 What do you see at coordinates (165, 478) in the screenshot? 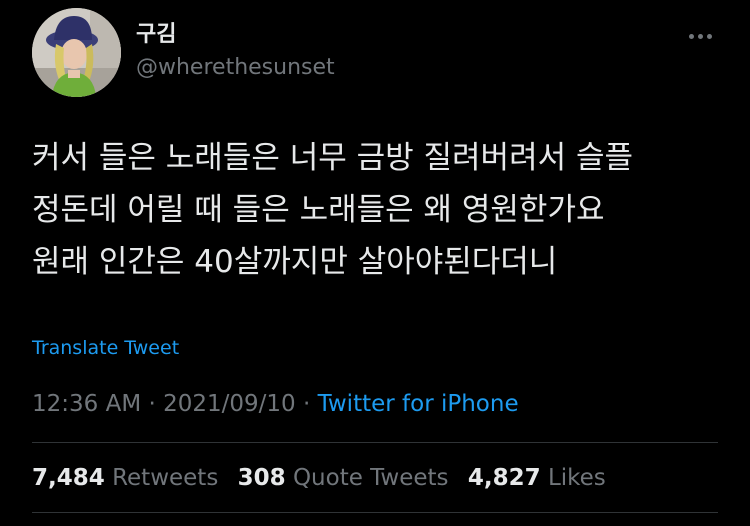
I see `retweets-label: Retweets` at bounding box center [165, 478].